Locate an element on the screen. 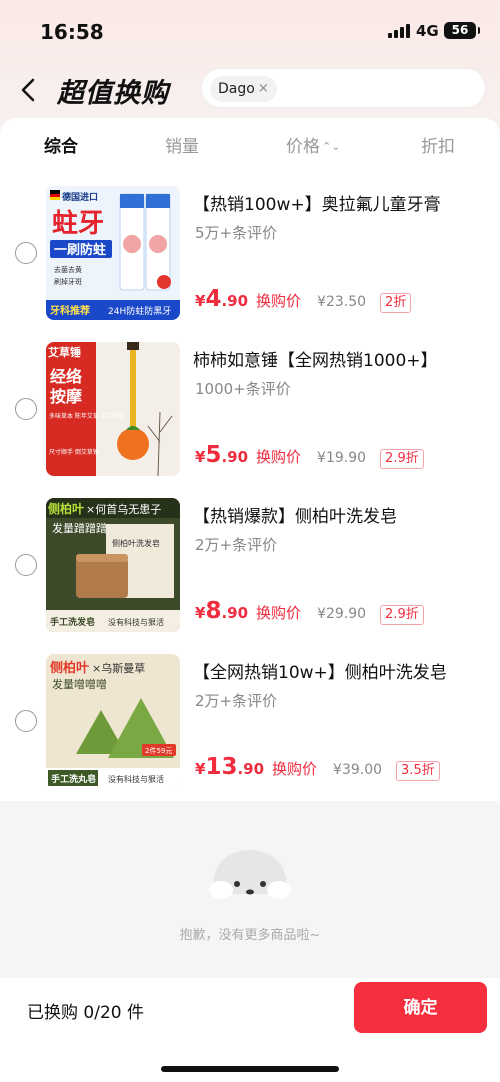 The height and width of the screenshot is (1082, 500). price-row: ¥ 8 .90 换购价 ¥29.90 2.9折 is located at coordinates (309, 612).